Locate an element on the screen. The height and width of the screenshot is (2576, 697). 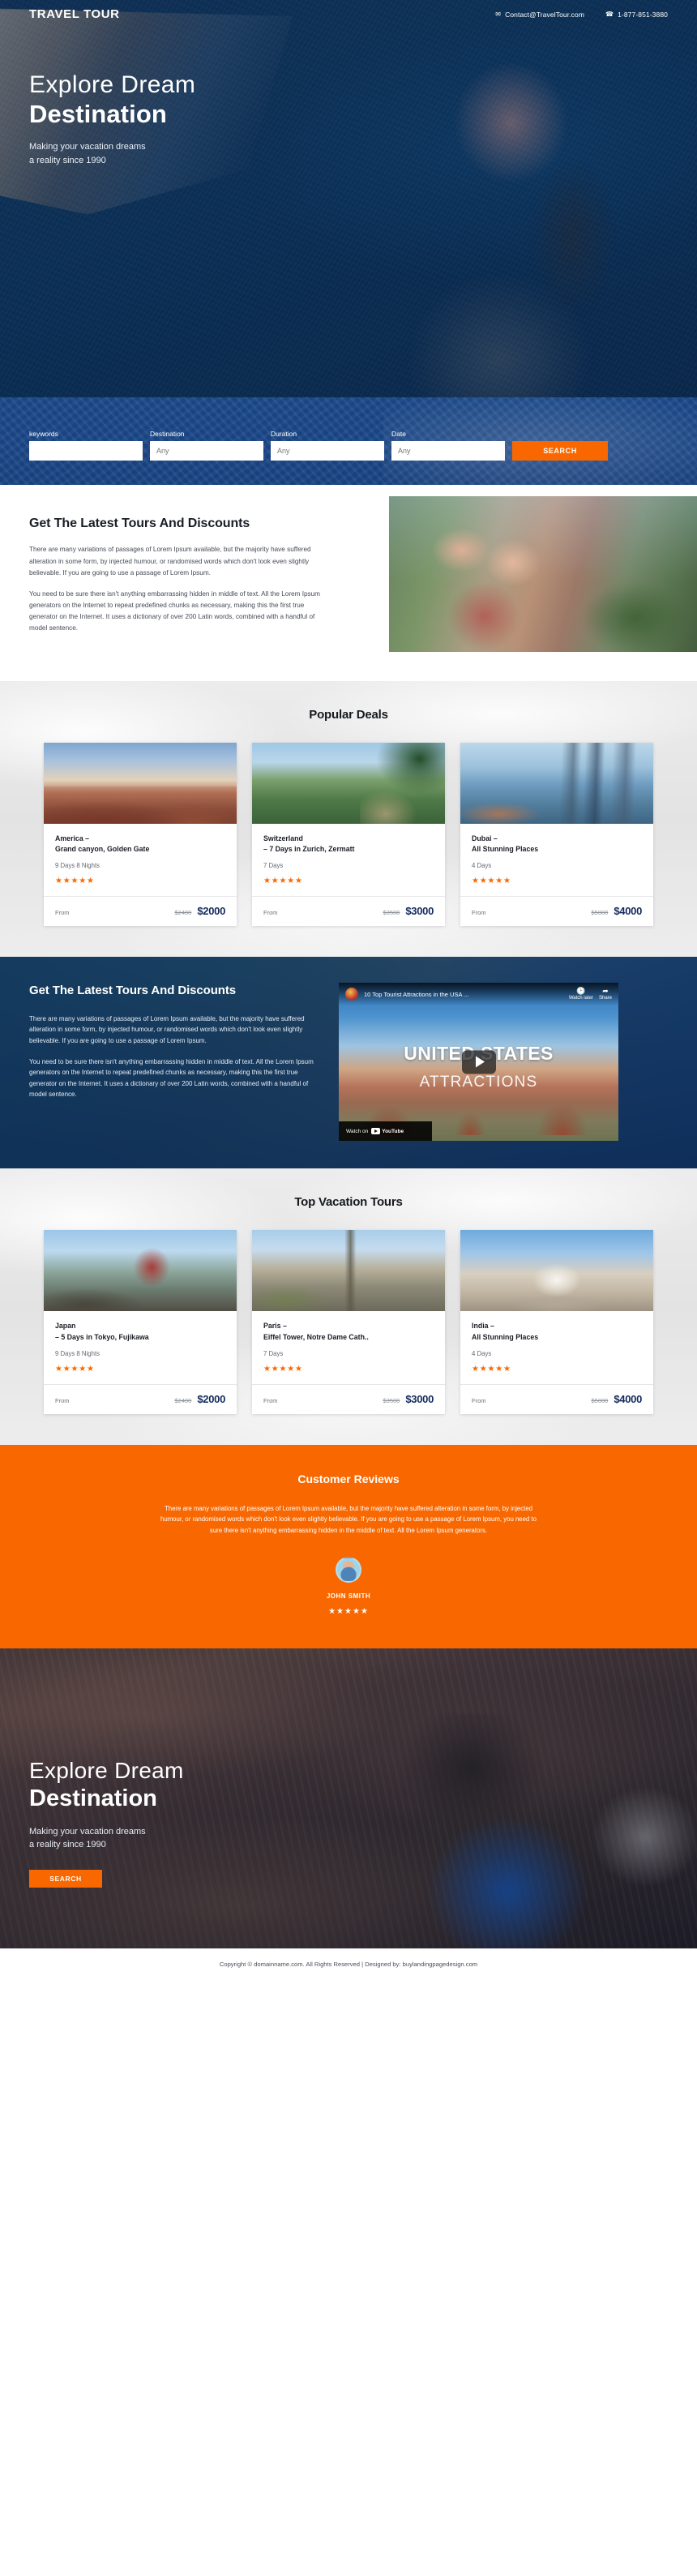
tour-card-prices: $5000 $4000 is located at coordinates (617, 1399).